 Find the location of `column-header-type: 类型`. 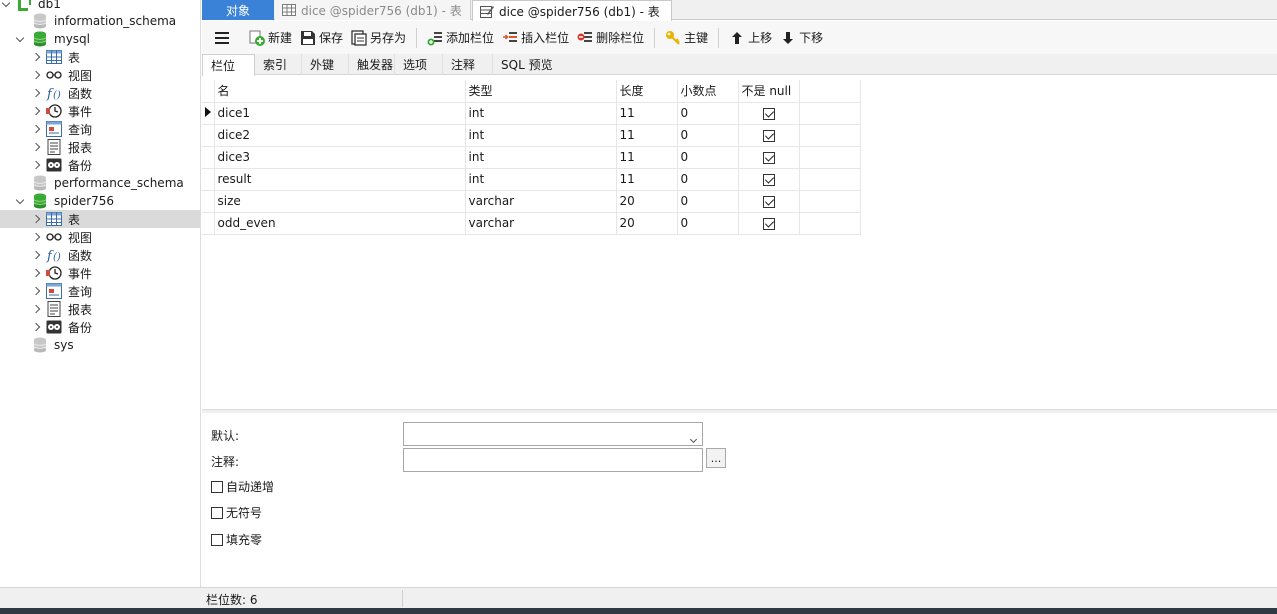

column-header-type: 类型 is located at coordinates (541, 91).